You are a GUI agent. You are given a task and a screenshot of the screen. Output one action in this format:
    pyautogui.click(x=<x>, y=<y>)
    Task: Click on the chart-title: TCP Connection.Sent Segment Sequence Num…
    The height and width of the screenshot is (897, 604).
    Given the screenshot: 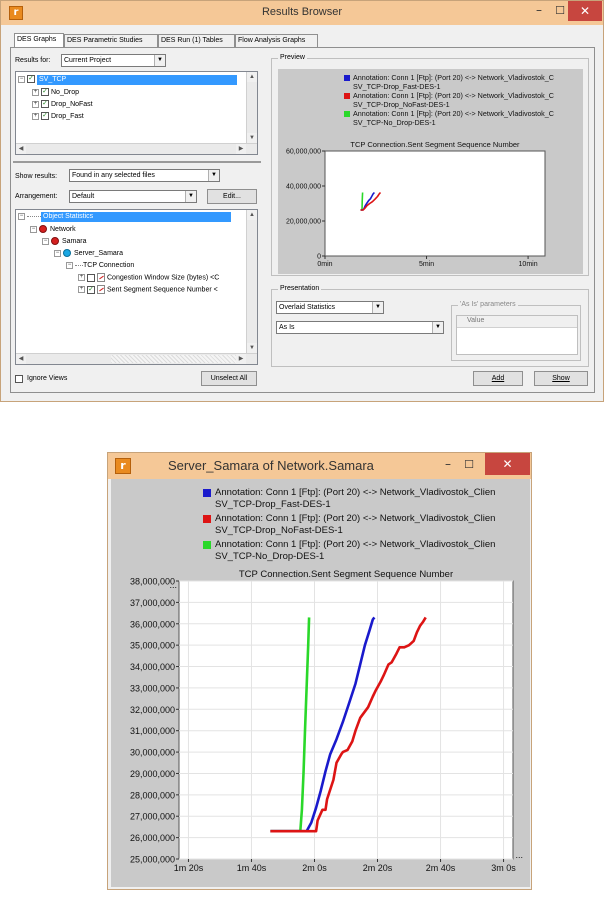 What is the action you would take?
    pyautogui.click(x=435, y=144)
    